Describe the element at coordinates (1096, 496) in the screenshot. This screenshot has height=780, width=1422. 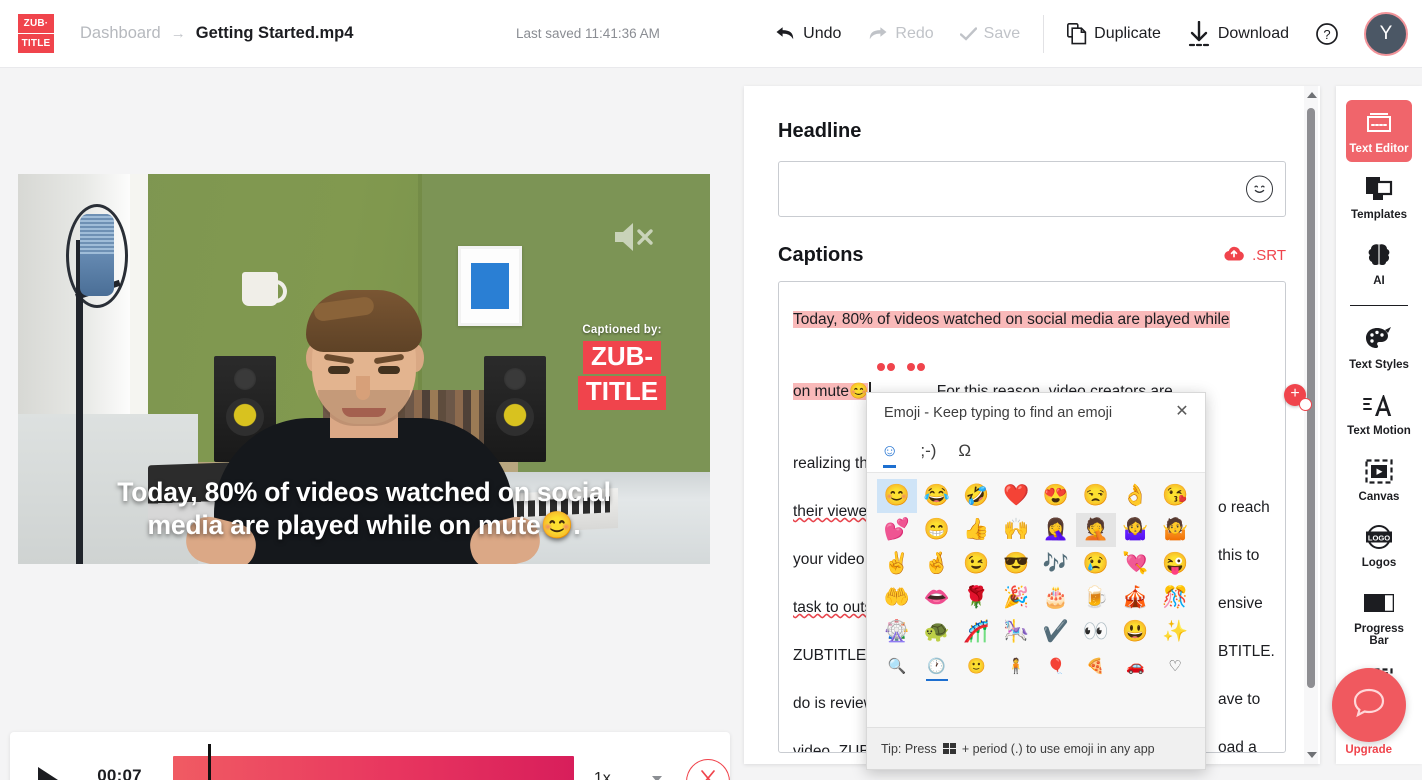
I see `emoji-item: 😒` at that location.